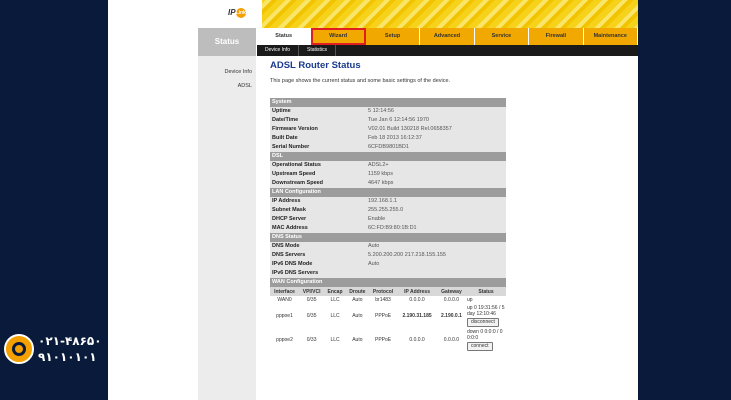 The width and height of the screenshot is (731, 400). I want to click on sub-tabs: Device Info Statistics, so click(447, 50).